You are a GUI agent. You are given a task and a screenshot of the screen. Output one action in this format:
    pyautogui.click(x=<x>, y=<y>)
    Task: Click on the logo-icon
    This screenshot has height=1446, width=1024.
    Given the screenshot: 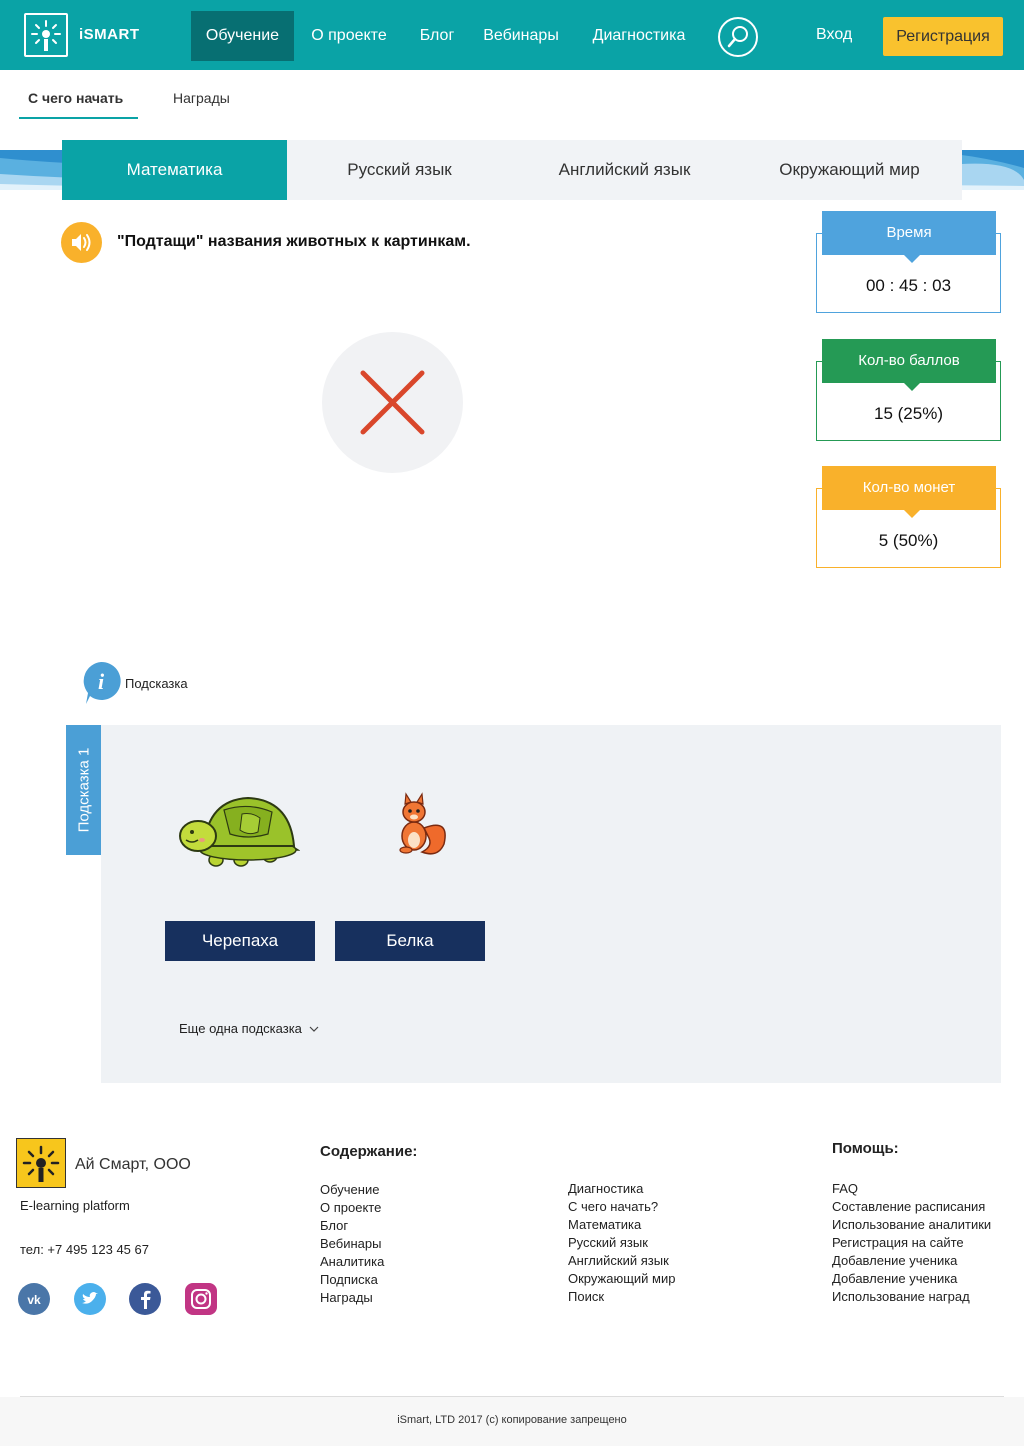 What is the action you would take?
    pyautogui.click(x=46, y=35)
    